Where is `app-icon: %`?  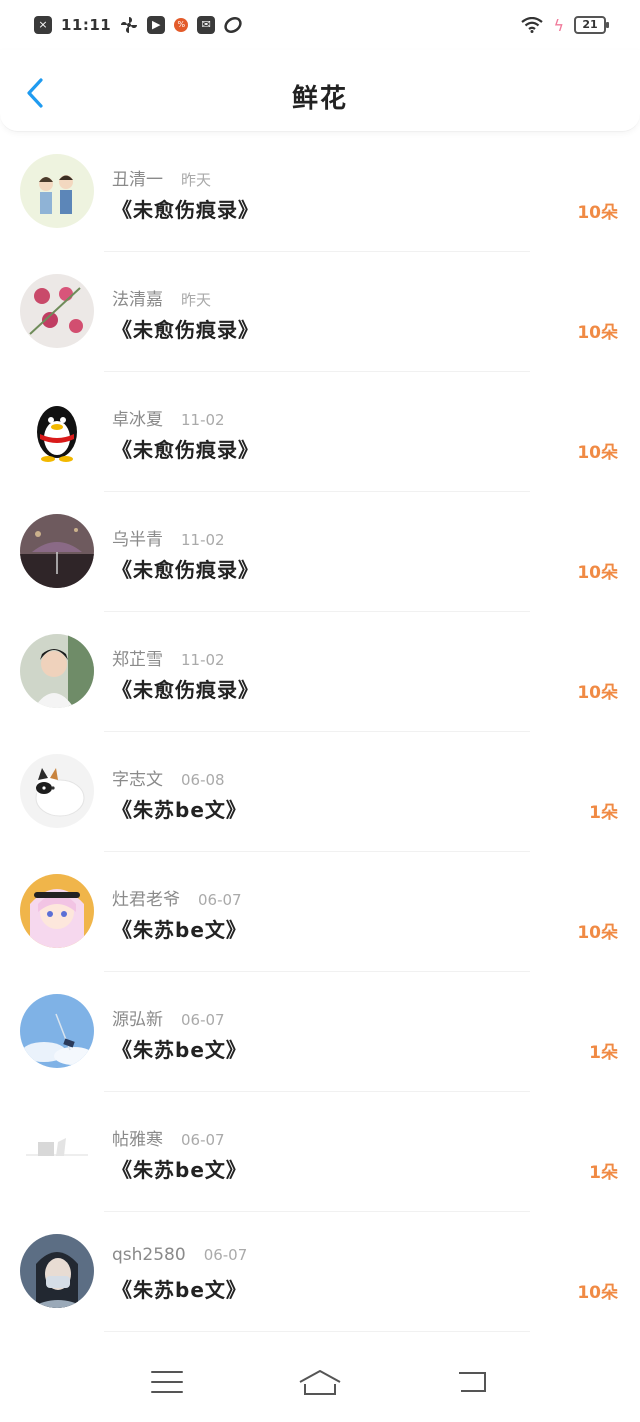
app-icon: % is located at coordinates (181, 25).